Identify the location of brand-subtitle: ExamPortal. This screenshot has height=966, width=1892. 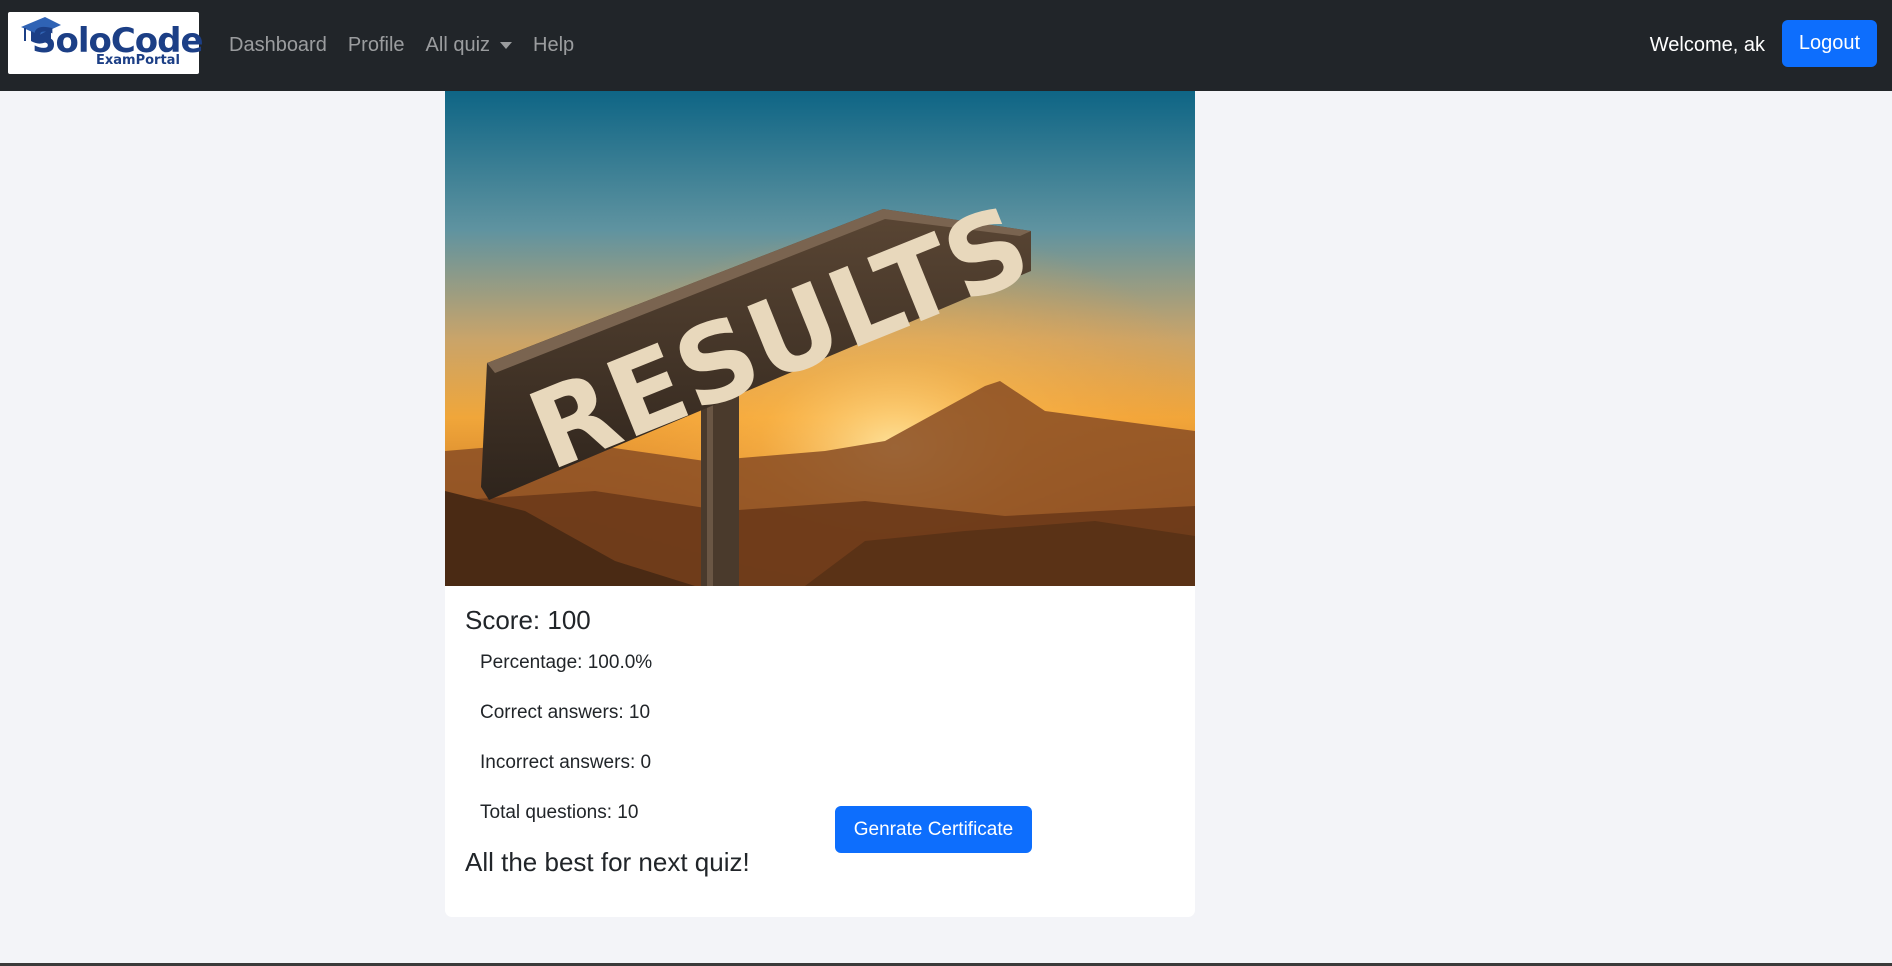
(138, 60).